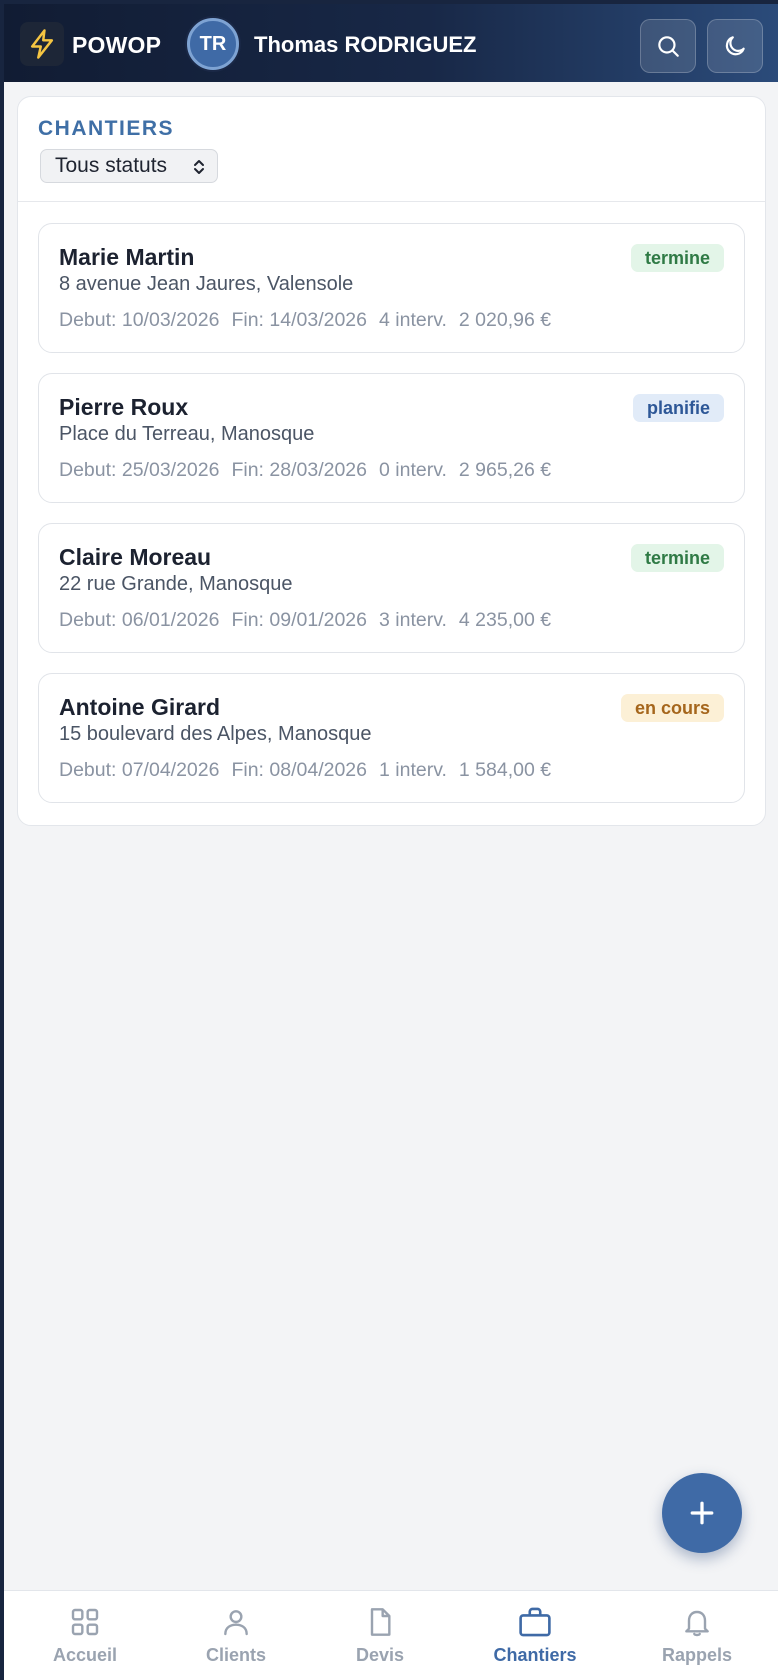  I want to click on intervention-count: 0 interv., so click(413, 470).